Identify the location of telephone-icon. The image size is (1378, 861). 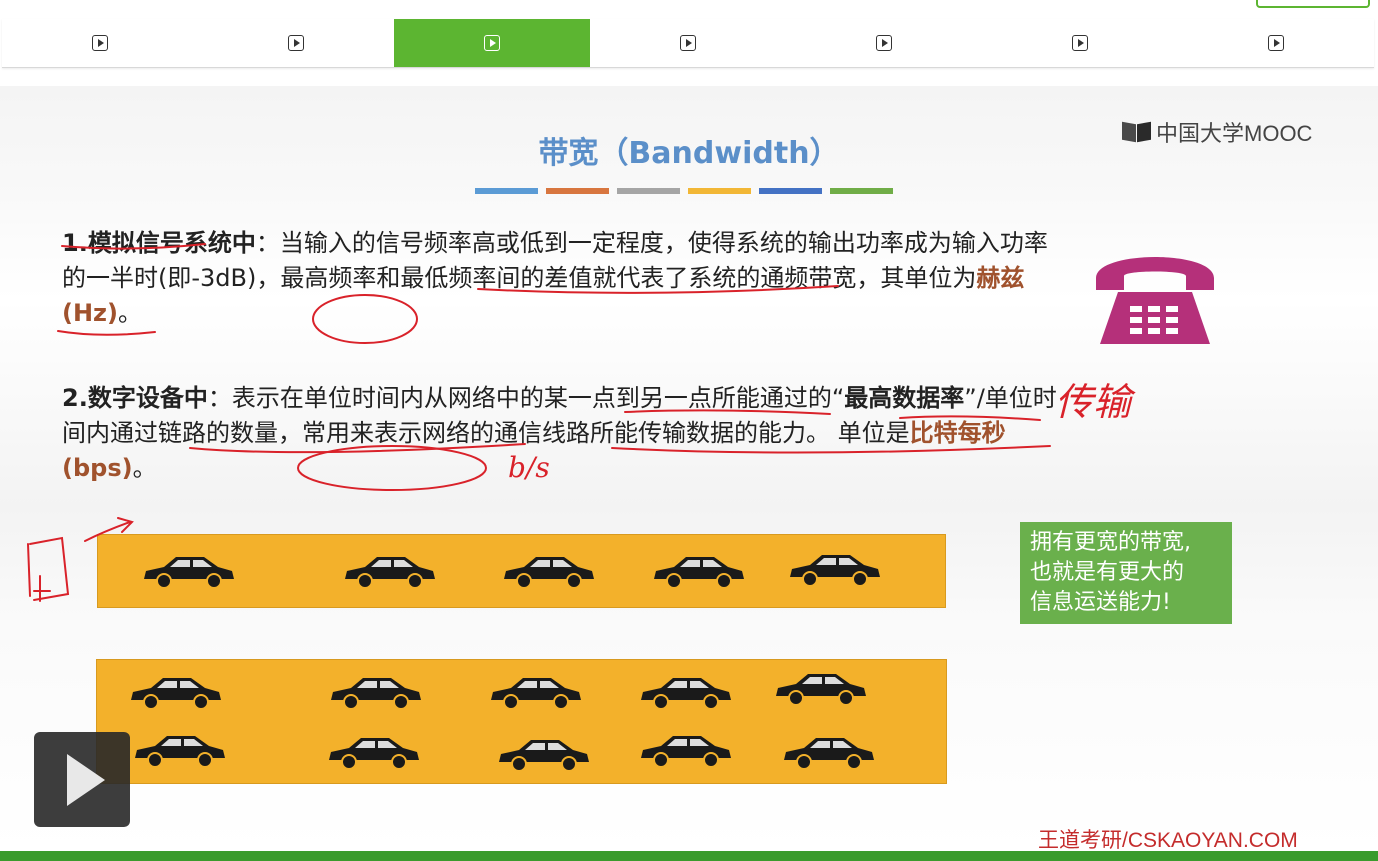
(1155, 300).